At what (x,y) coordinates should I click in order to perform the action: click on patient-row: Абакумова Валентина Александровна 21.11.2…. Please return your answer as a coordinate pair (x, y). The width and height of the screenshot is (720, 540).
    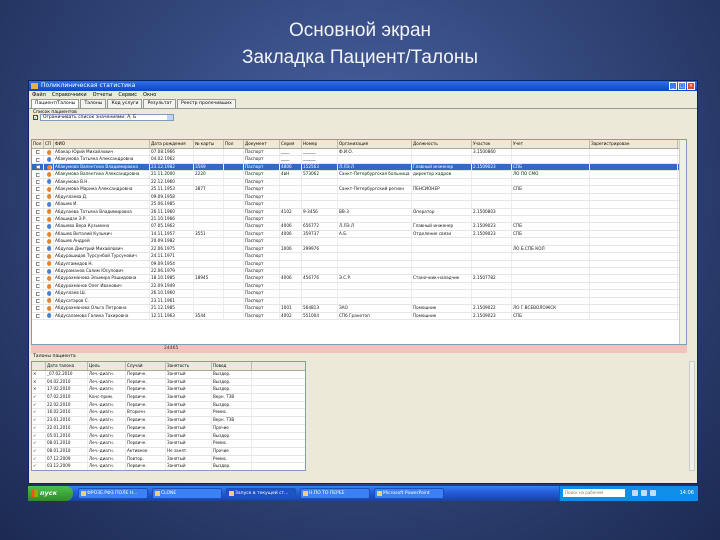
    Looking at the image, I should click on (359, 175).